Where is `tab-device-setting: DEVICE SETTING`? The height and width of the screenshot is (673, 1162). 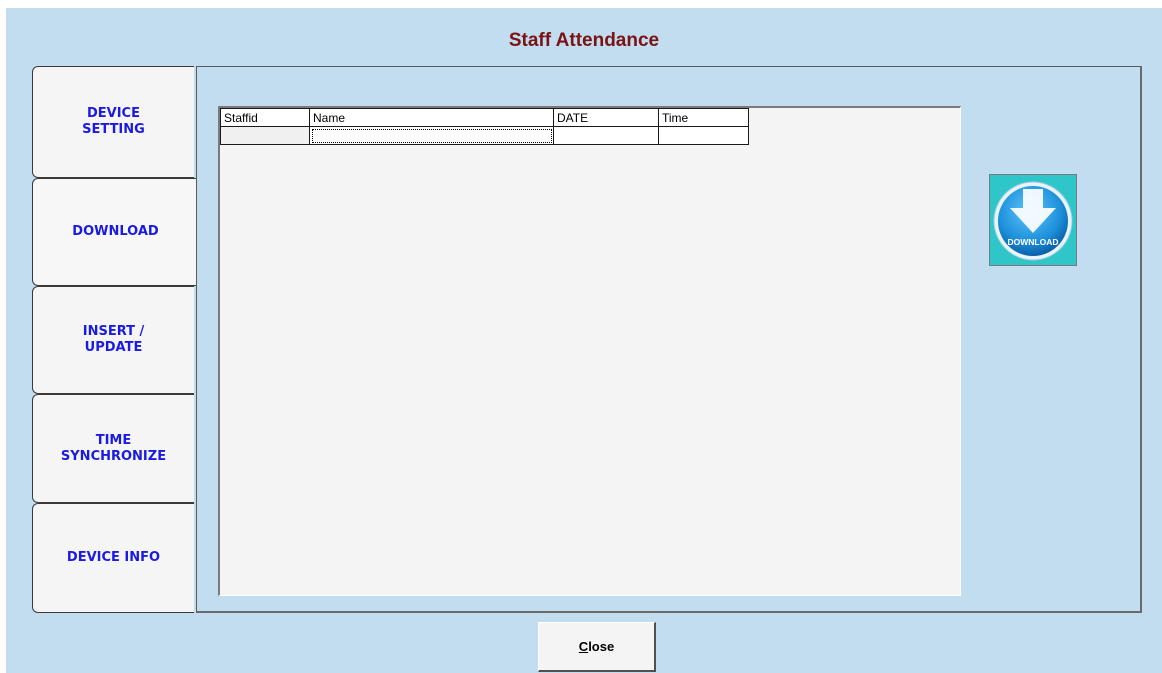 tab-device-setting: DEVICE SETTING is located at coordinates (113, 122).